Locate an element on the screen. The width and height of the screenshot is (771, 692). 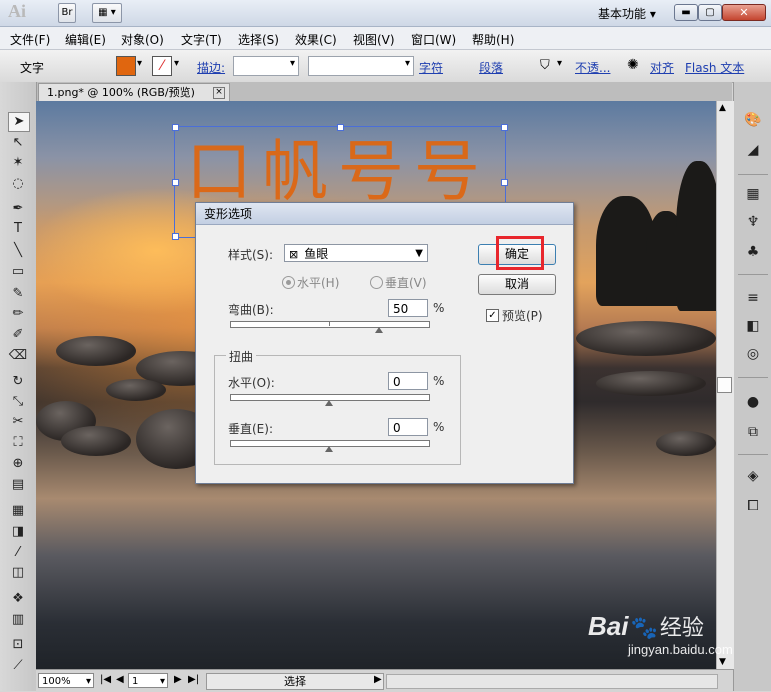
line-tool-icon: ╲ is located at coordinates (18, 251).